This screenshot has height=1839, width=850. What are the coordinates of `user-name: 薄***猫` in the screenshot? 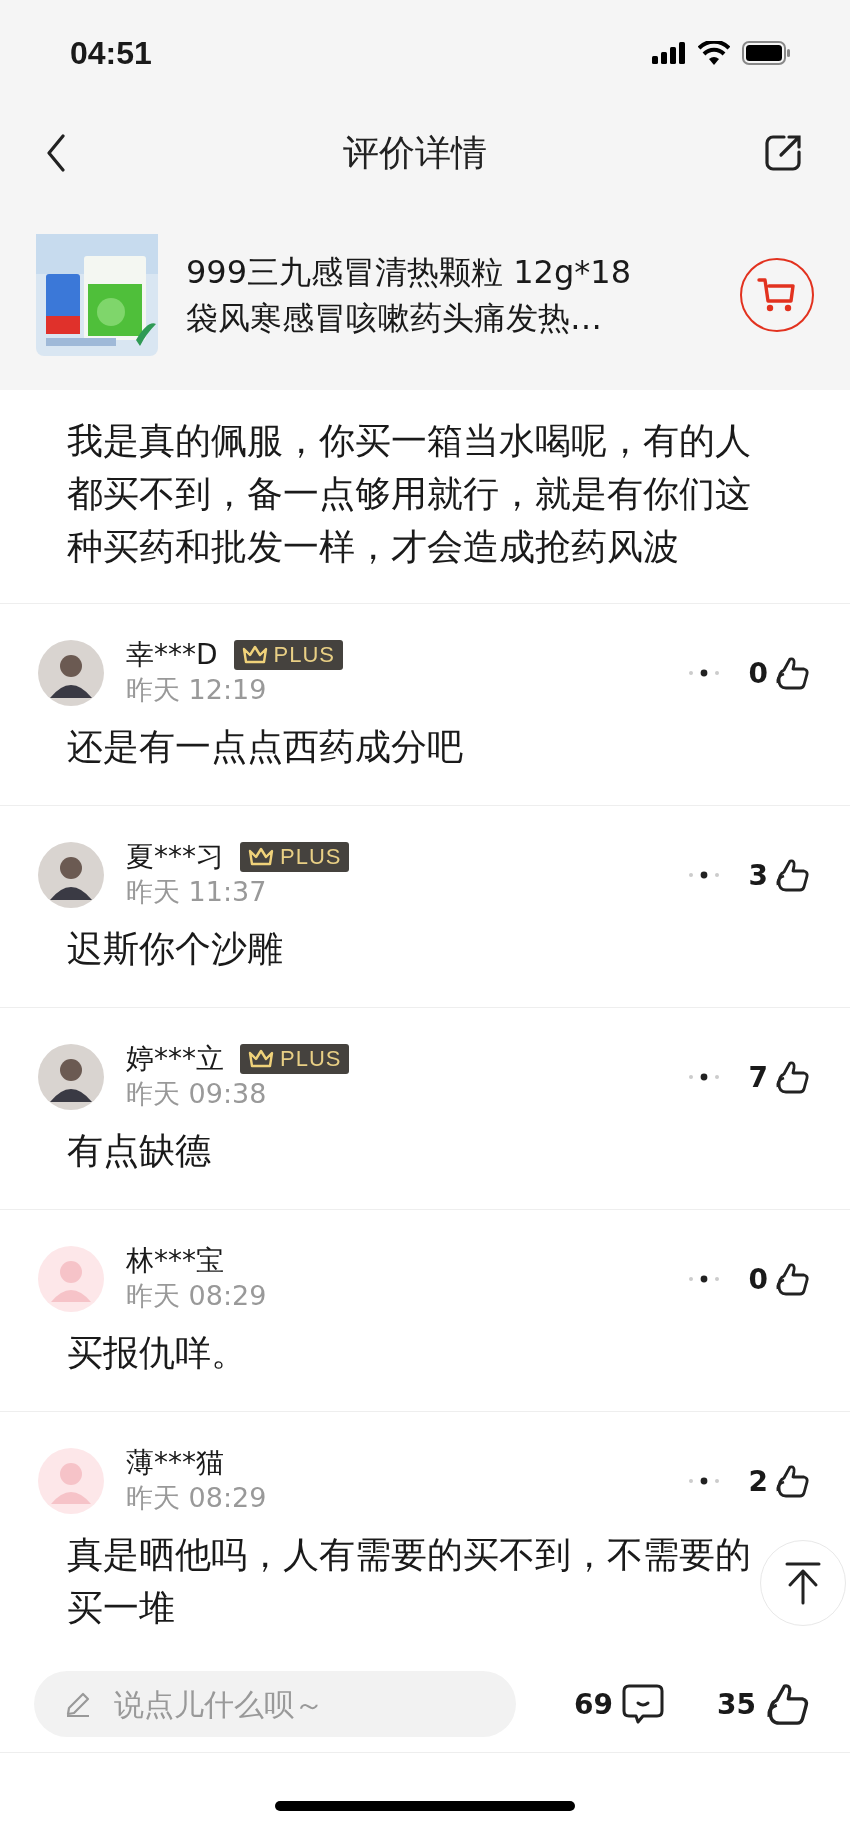 It's located at (175, 1463).